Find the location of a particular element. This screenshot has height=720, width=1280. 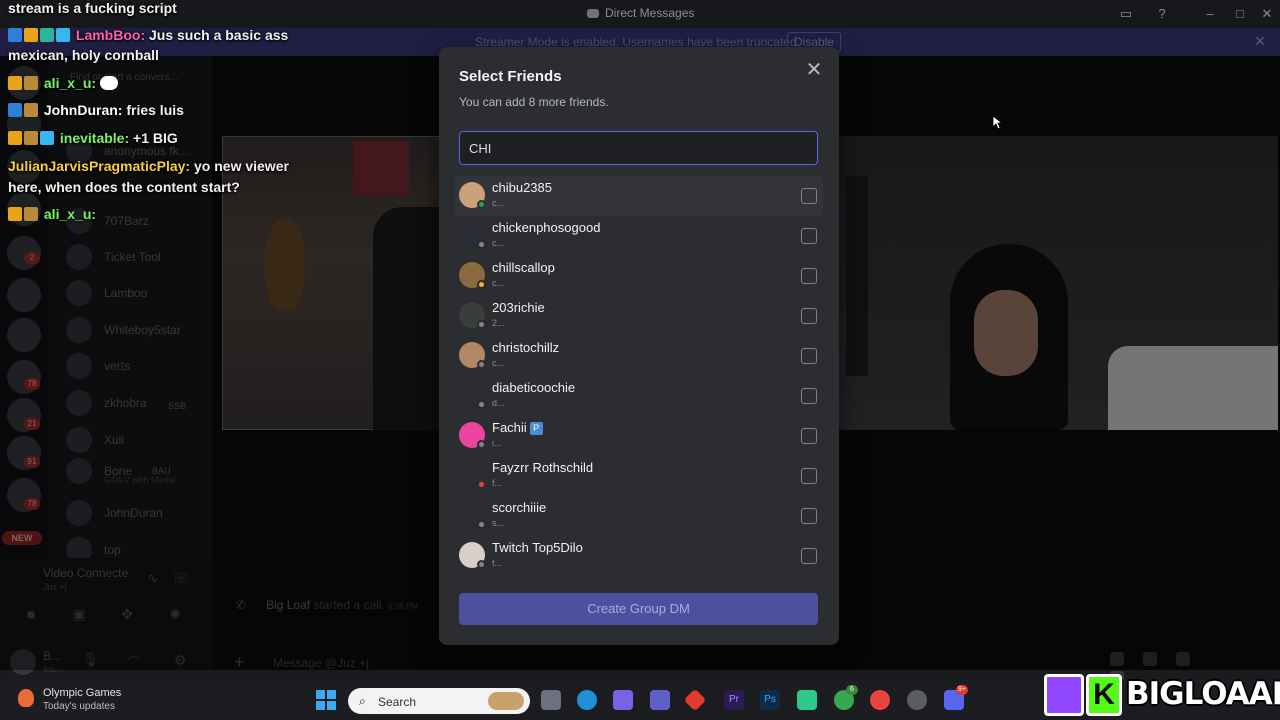

inbox-icon: ▭ is located at coordinates (1126, 14).